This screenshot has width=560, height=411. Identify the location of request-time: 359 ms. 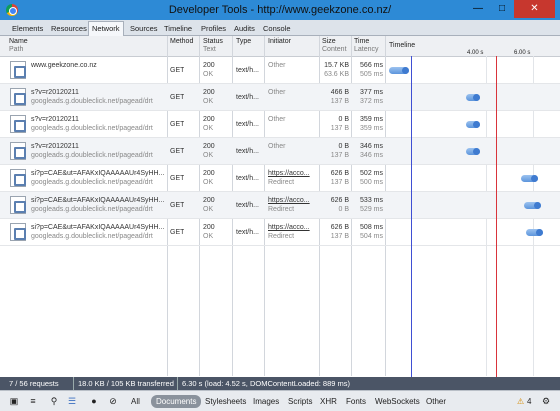
(371, 119).